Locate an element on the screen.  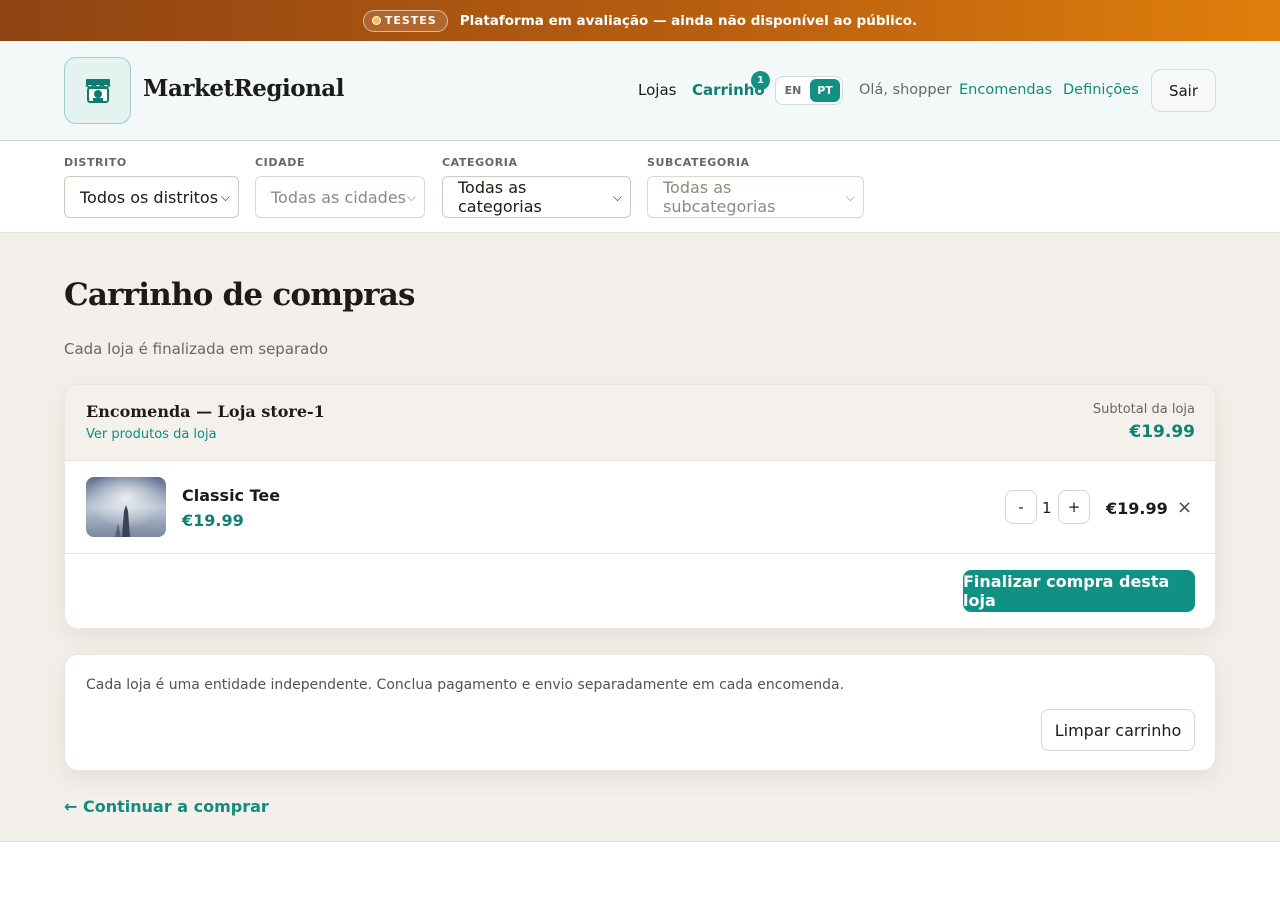
logout-button: Sair is located at coordinates (1183, 90).